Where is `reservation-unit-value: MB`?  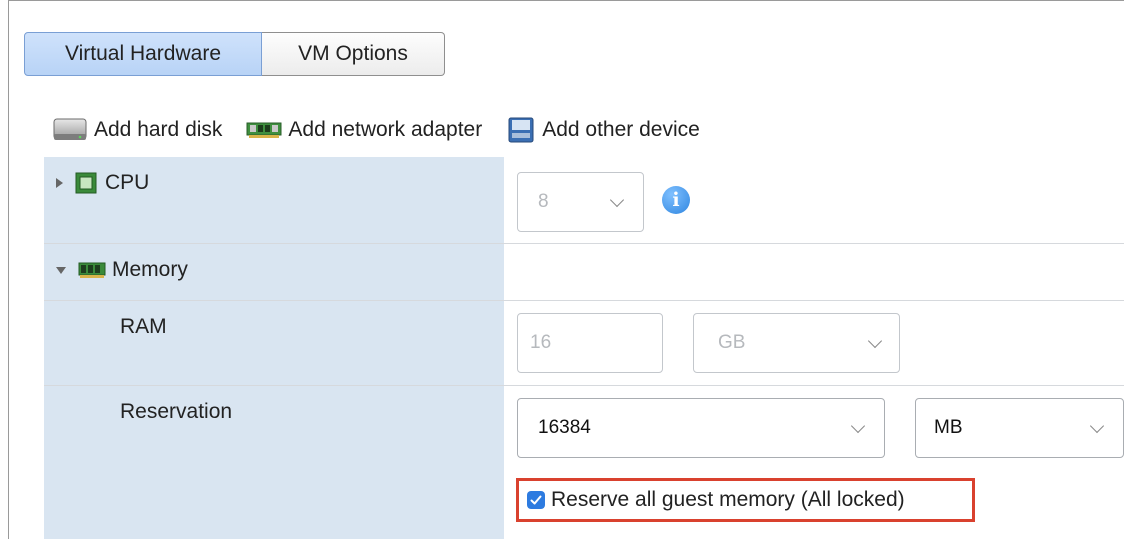 reservation-unit-value: MB is located at coordinates (948, 427).